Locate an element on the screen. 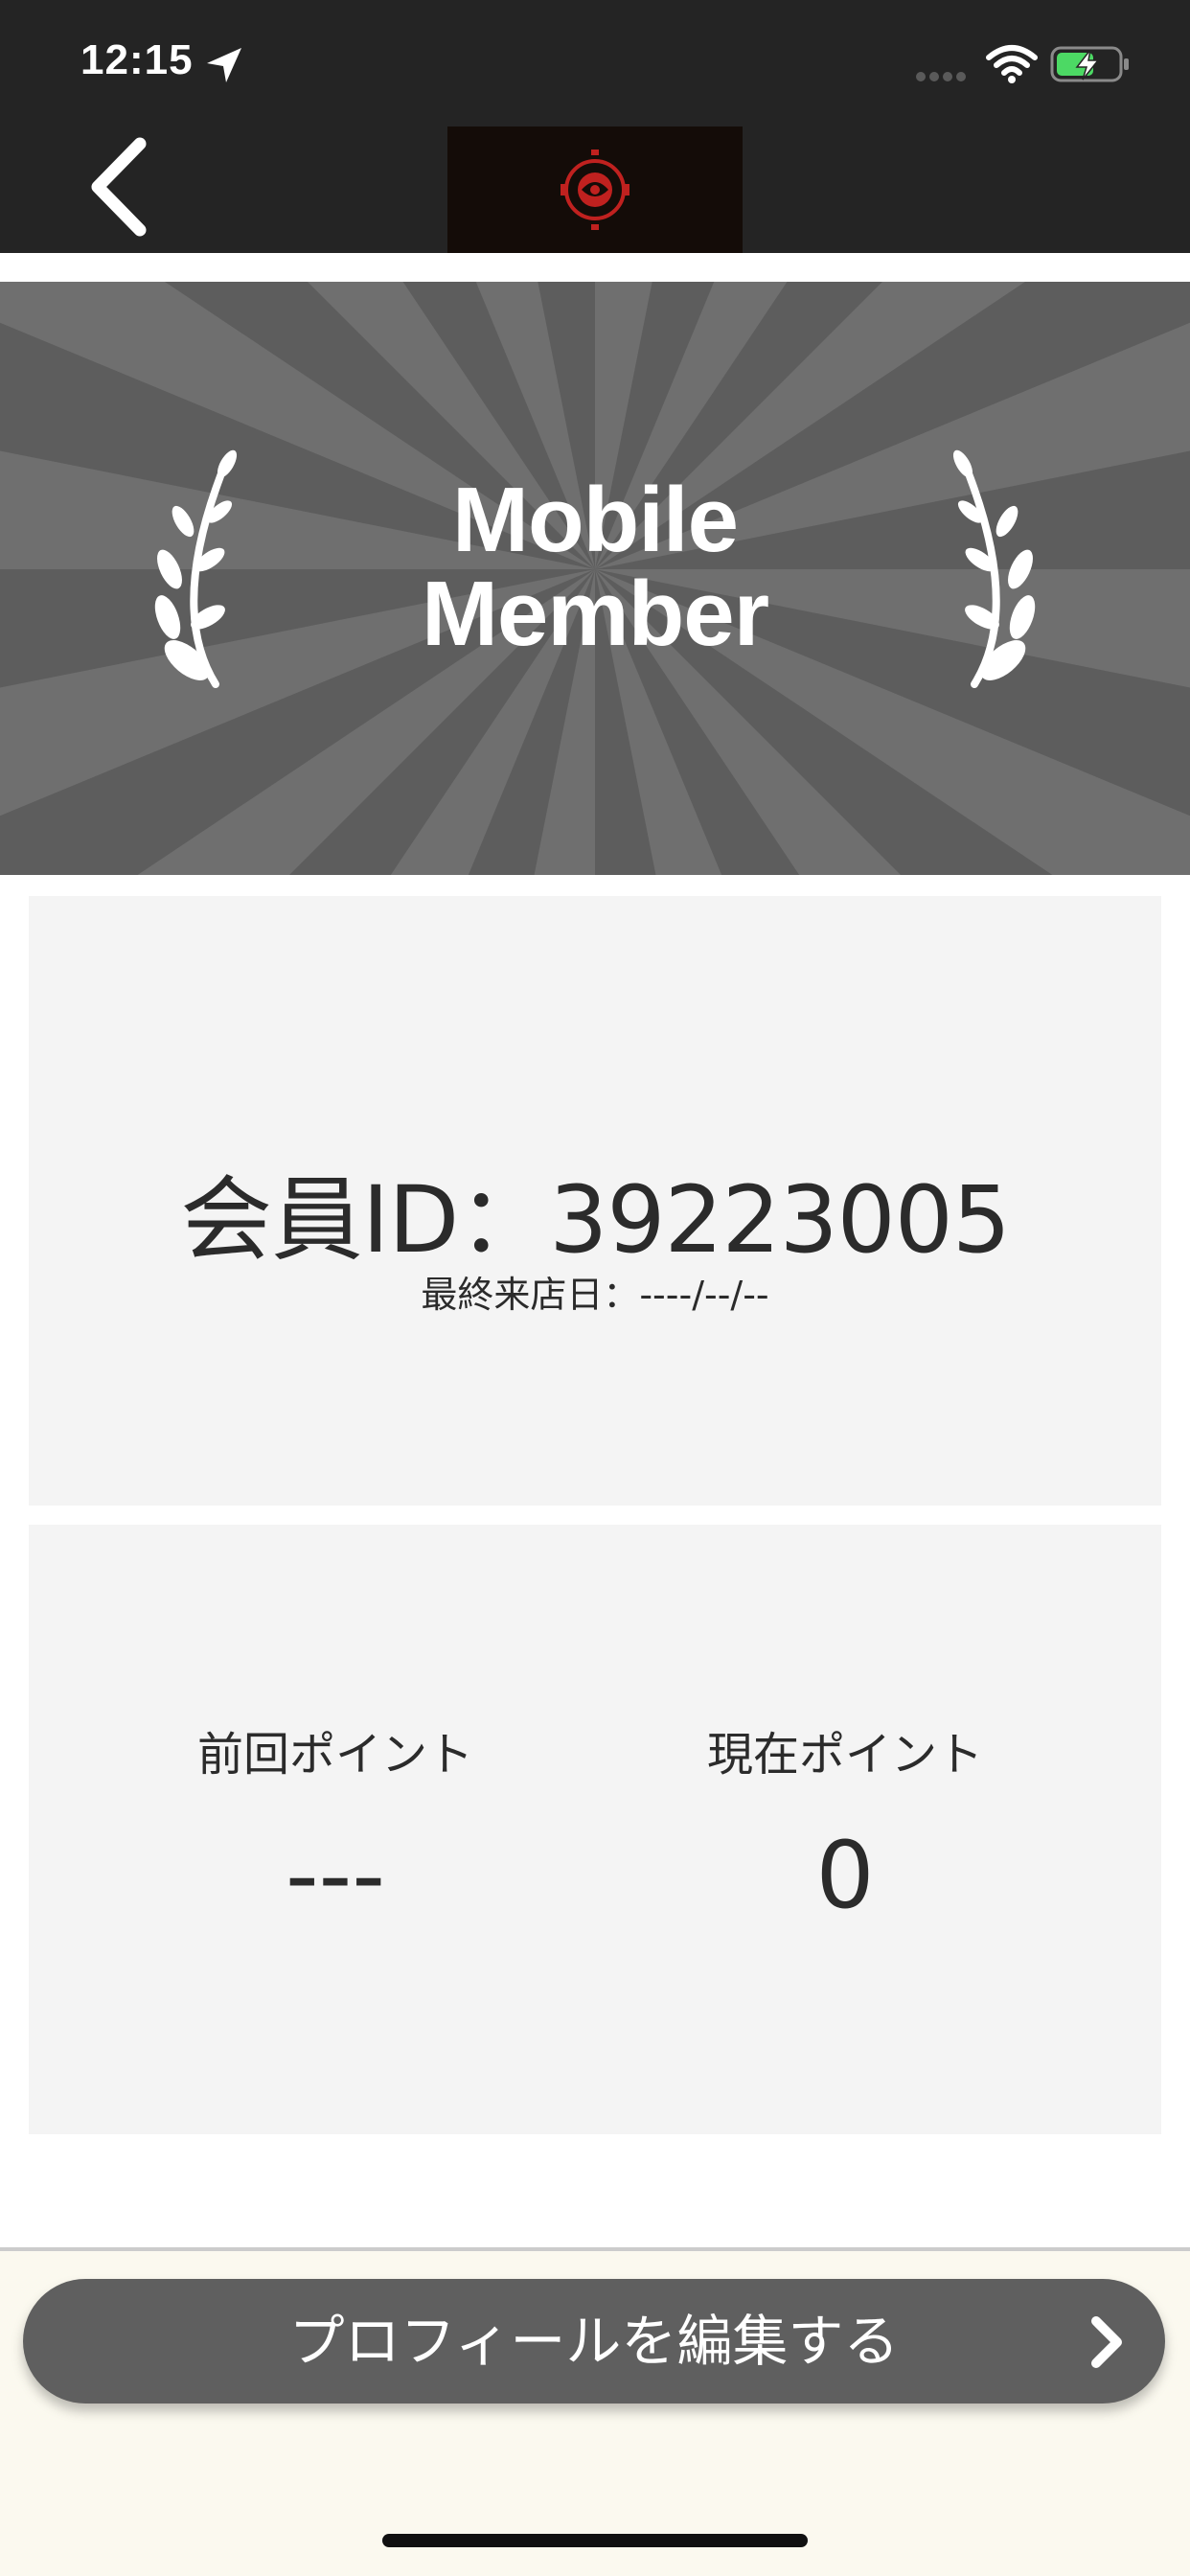 The height and width of the screenshot is (2576, 1190). laurel-icon is located at coordinates (994, 568).